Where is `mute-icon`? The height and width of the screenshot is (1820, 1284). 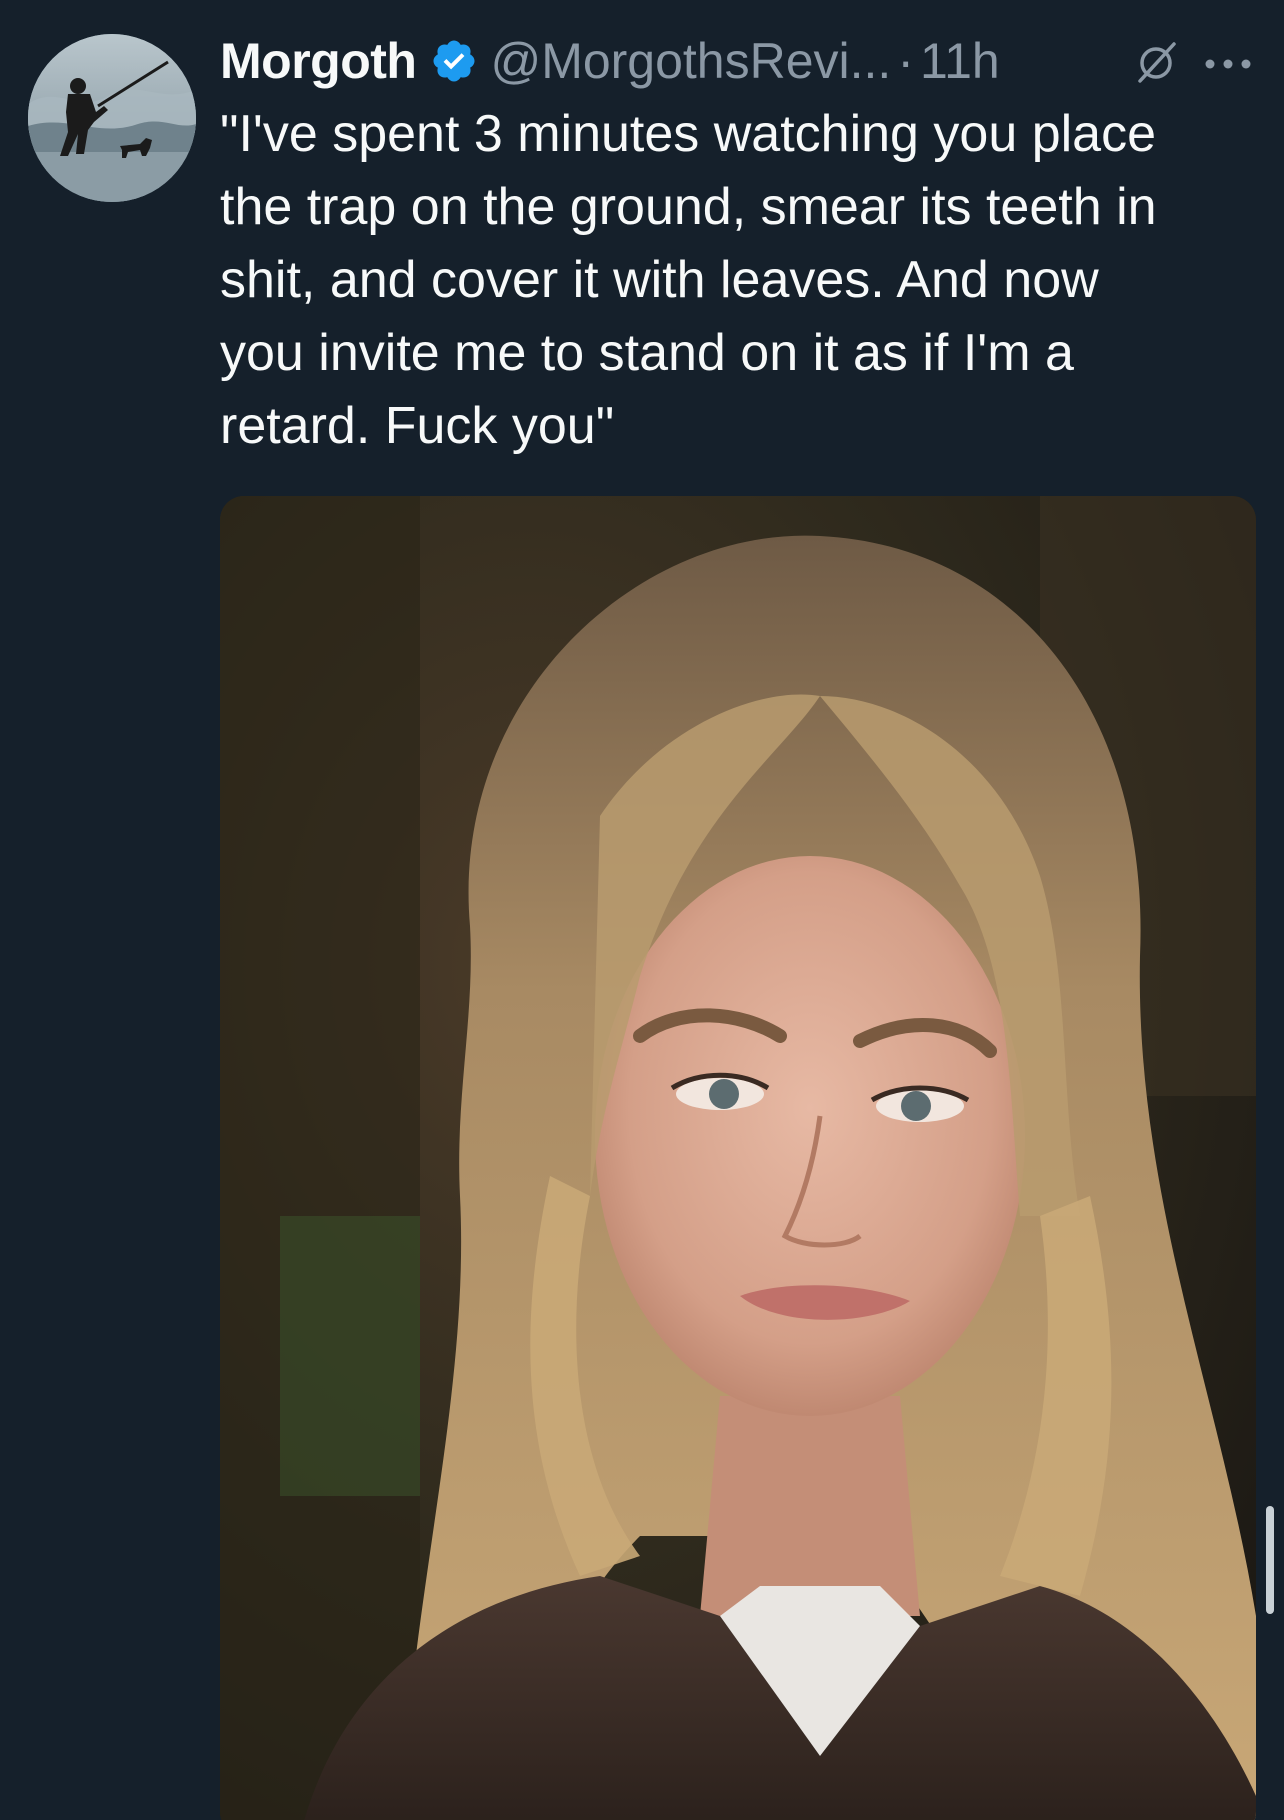
mute-icon is located at coordinates (1156, 62).